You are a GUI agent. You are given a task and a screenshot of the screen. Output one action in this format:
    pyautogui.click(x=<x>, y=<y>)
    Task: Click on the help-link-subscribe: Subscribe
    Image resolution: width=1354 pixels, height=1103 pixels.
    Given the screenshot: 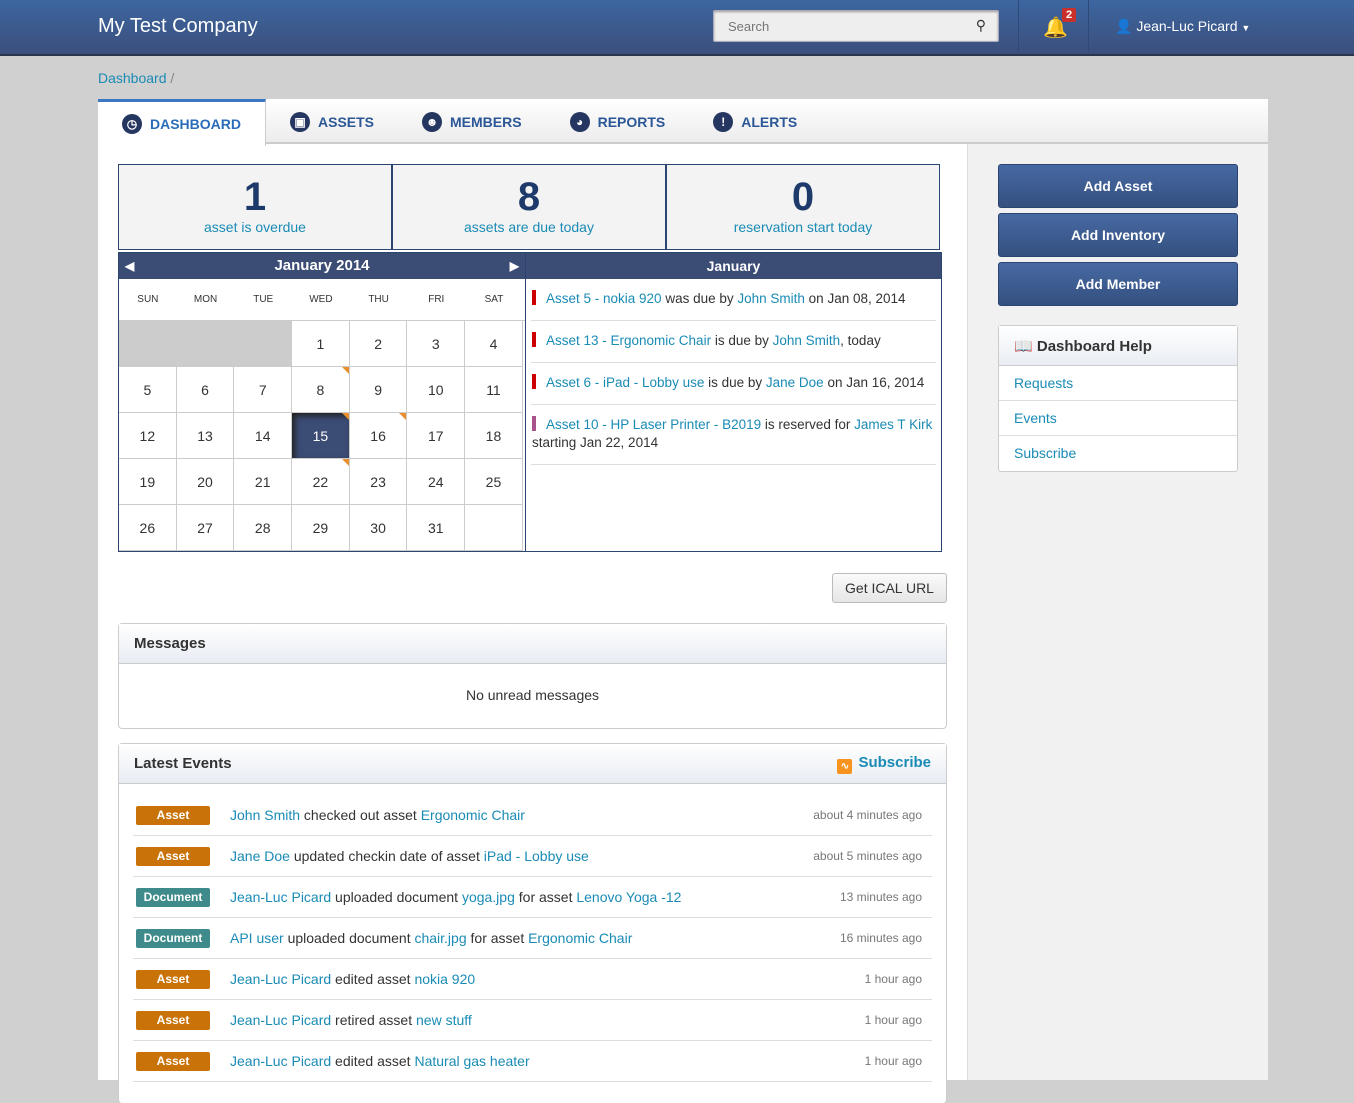 What is the action you would take?
    pyautogui.click(x=1118, y=453)
    